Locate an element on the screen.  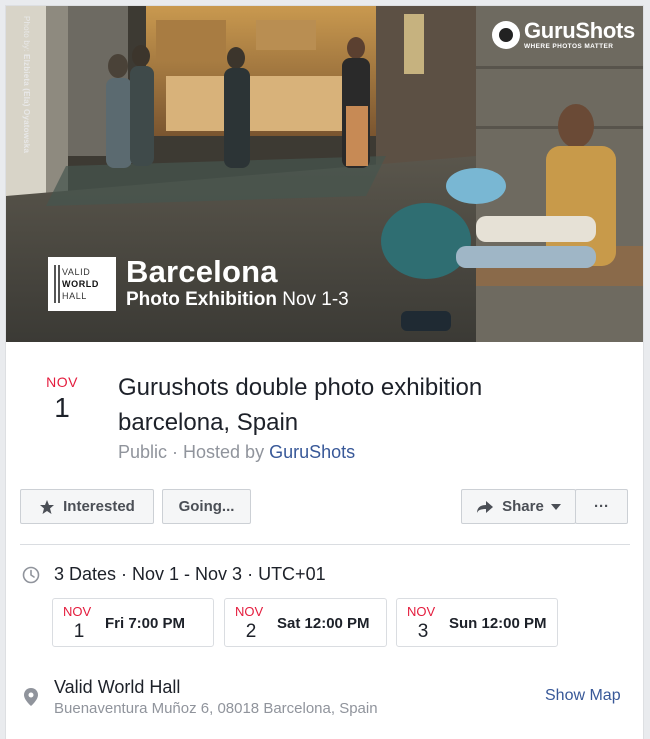
date-chip-time: Fri 7:00 PM is located at coordinates (145, 623).